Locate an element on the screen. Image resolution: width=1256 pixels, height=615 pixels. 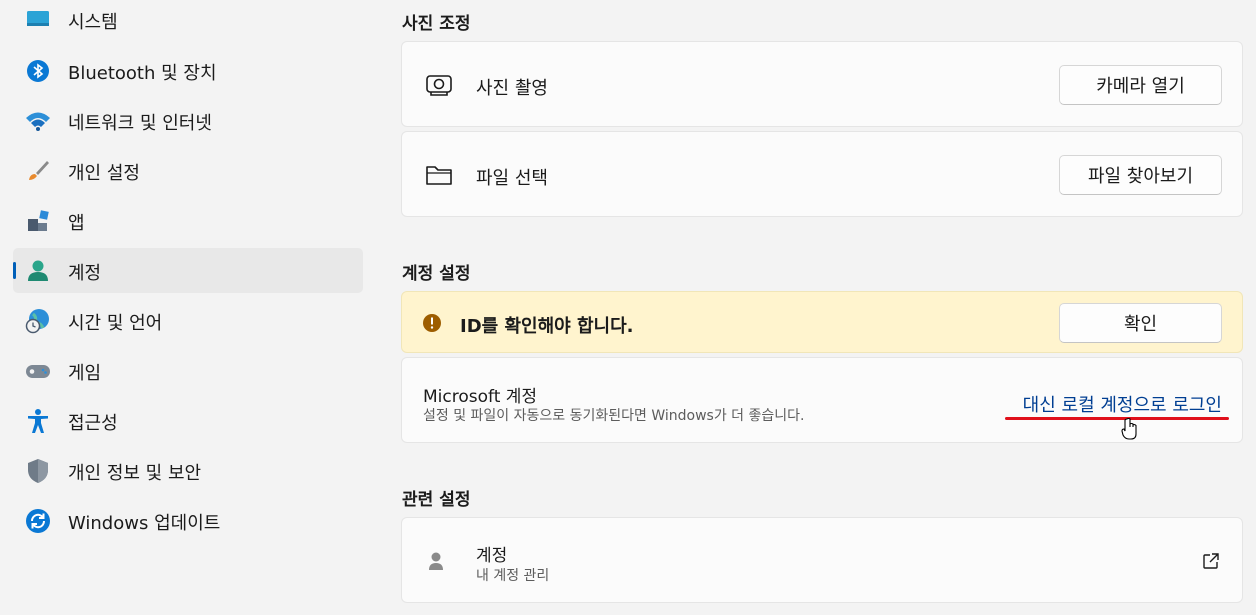
sidebar-item-time-language: 시간 및 언어 is located at coordinates (188, 320).